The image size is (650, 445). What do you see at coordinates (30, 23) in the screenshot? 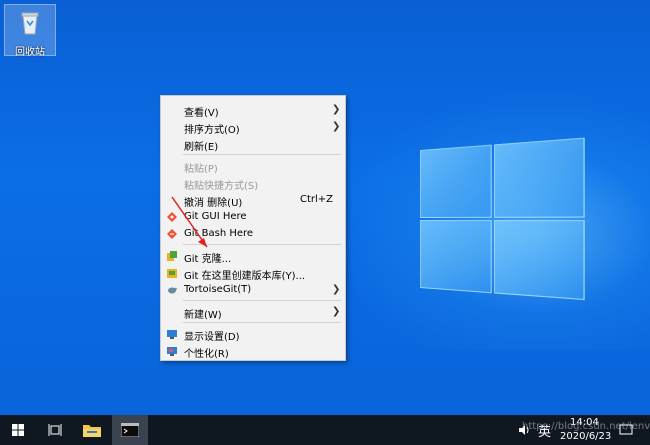
I see `recycle-bin-icon` at bounding box center [30, 23].